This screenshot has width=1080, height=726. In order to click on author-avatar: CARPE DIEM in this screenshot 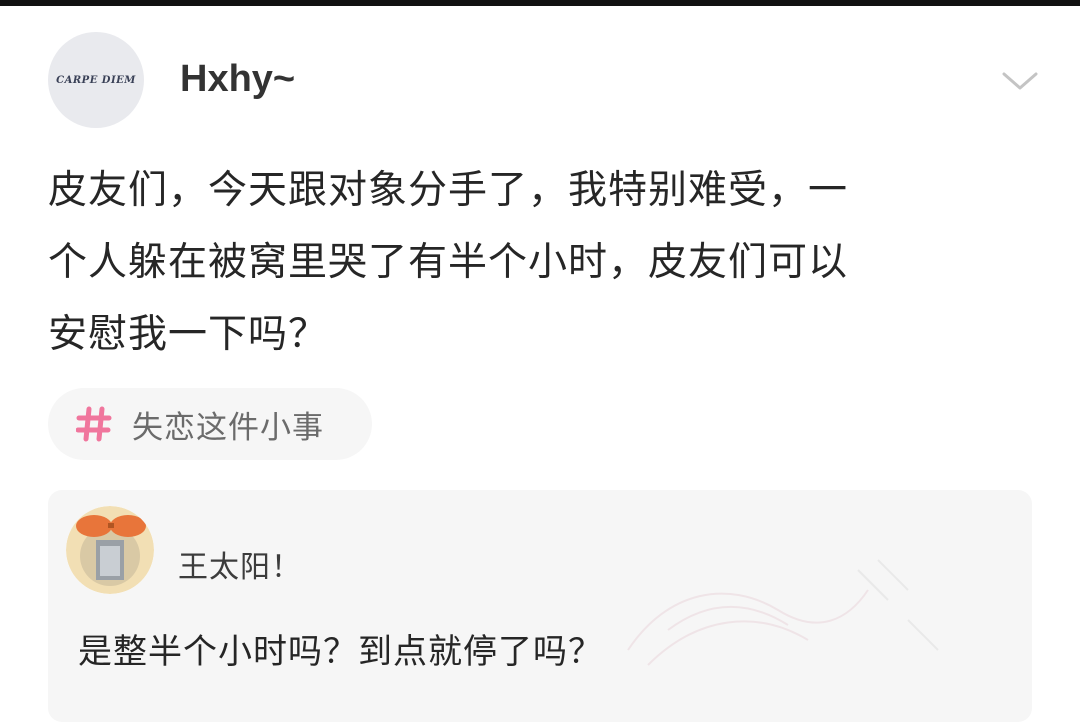, I will do `click(96, 80)`.